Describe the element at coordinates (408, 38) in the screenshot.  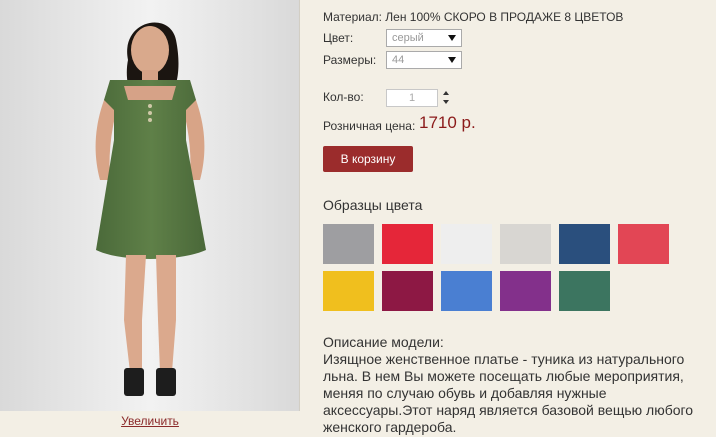
I see `color-select-value: серый` at that location.